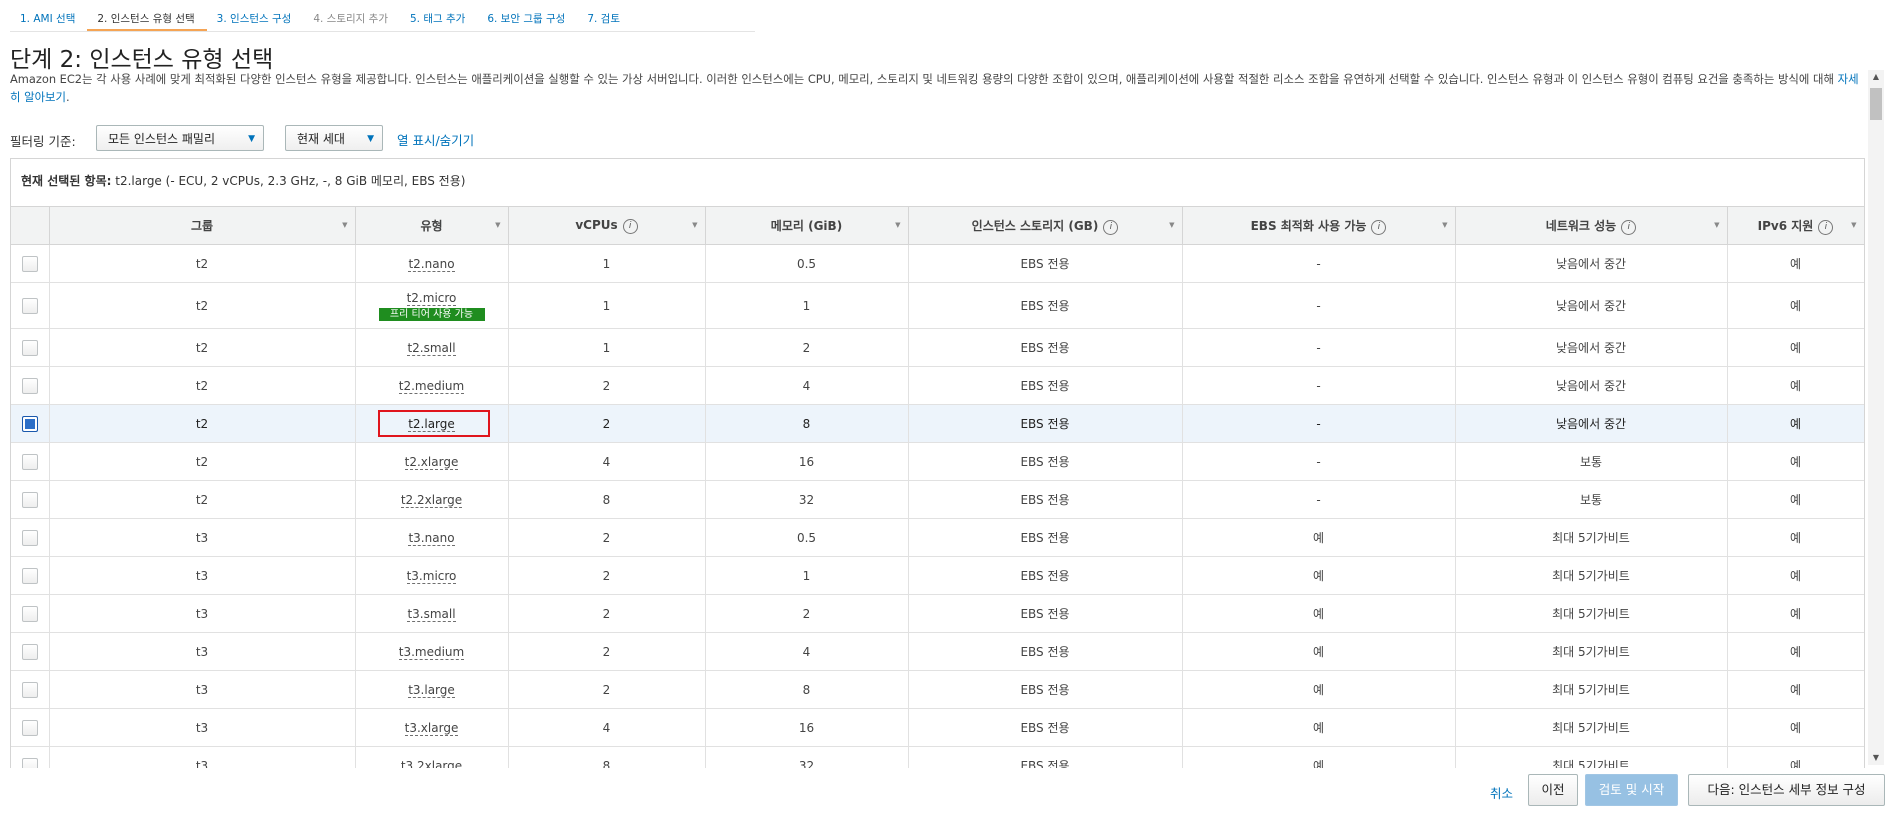  I want to click on table-row: t2 t2.large 2 8 EBS 전용 - 낮음에서 중간 예, so click(937, 423).